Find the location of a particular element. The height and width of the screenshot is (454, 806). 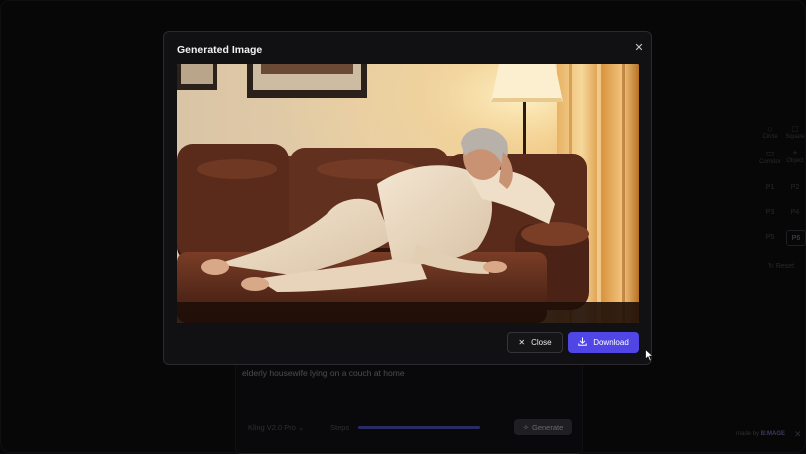

download-button: Download is located at coordinates (603, 342).